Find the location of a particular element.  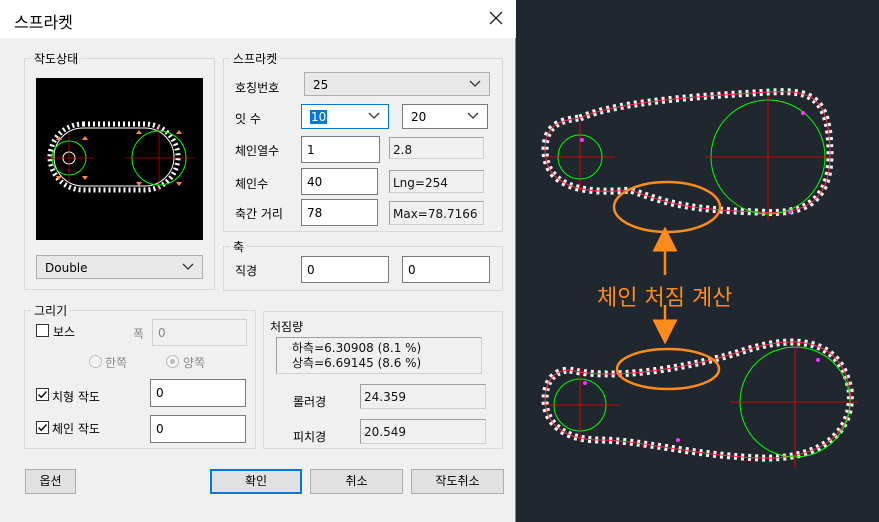

nominal-select: 25 is located at coordinates (397, 84).